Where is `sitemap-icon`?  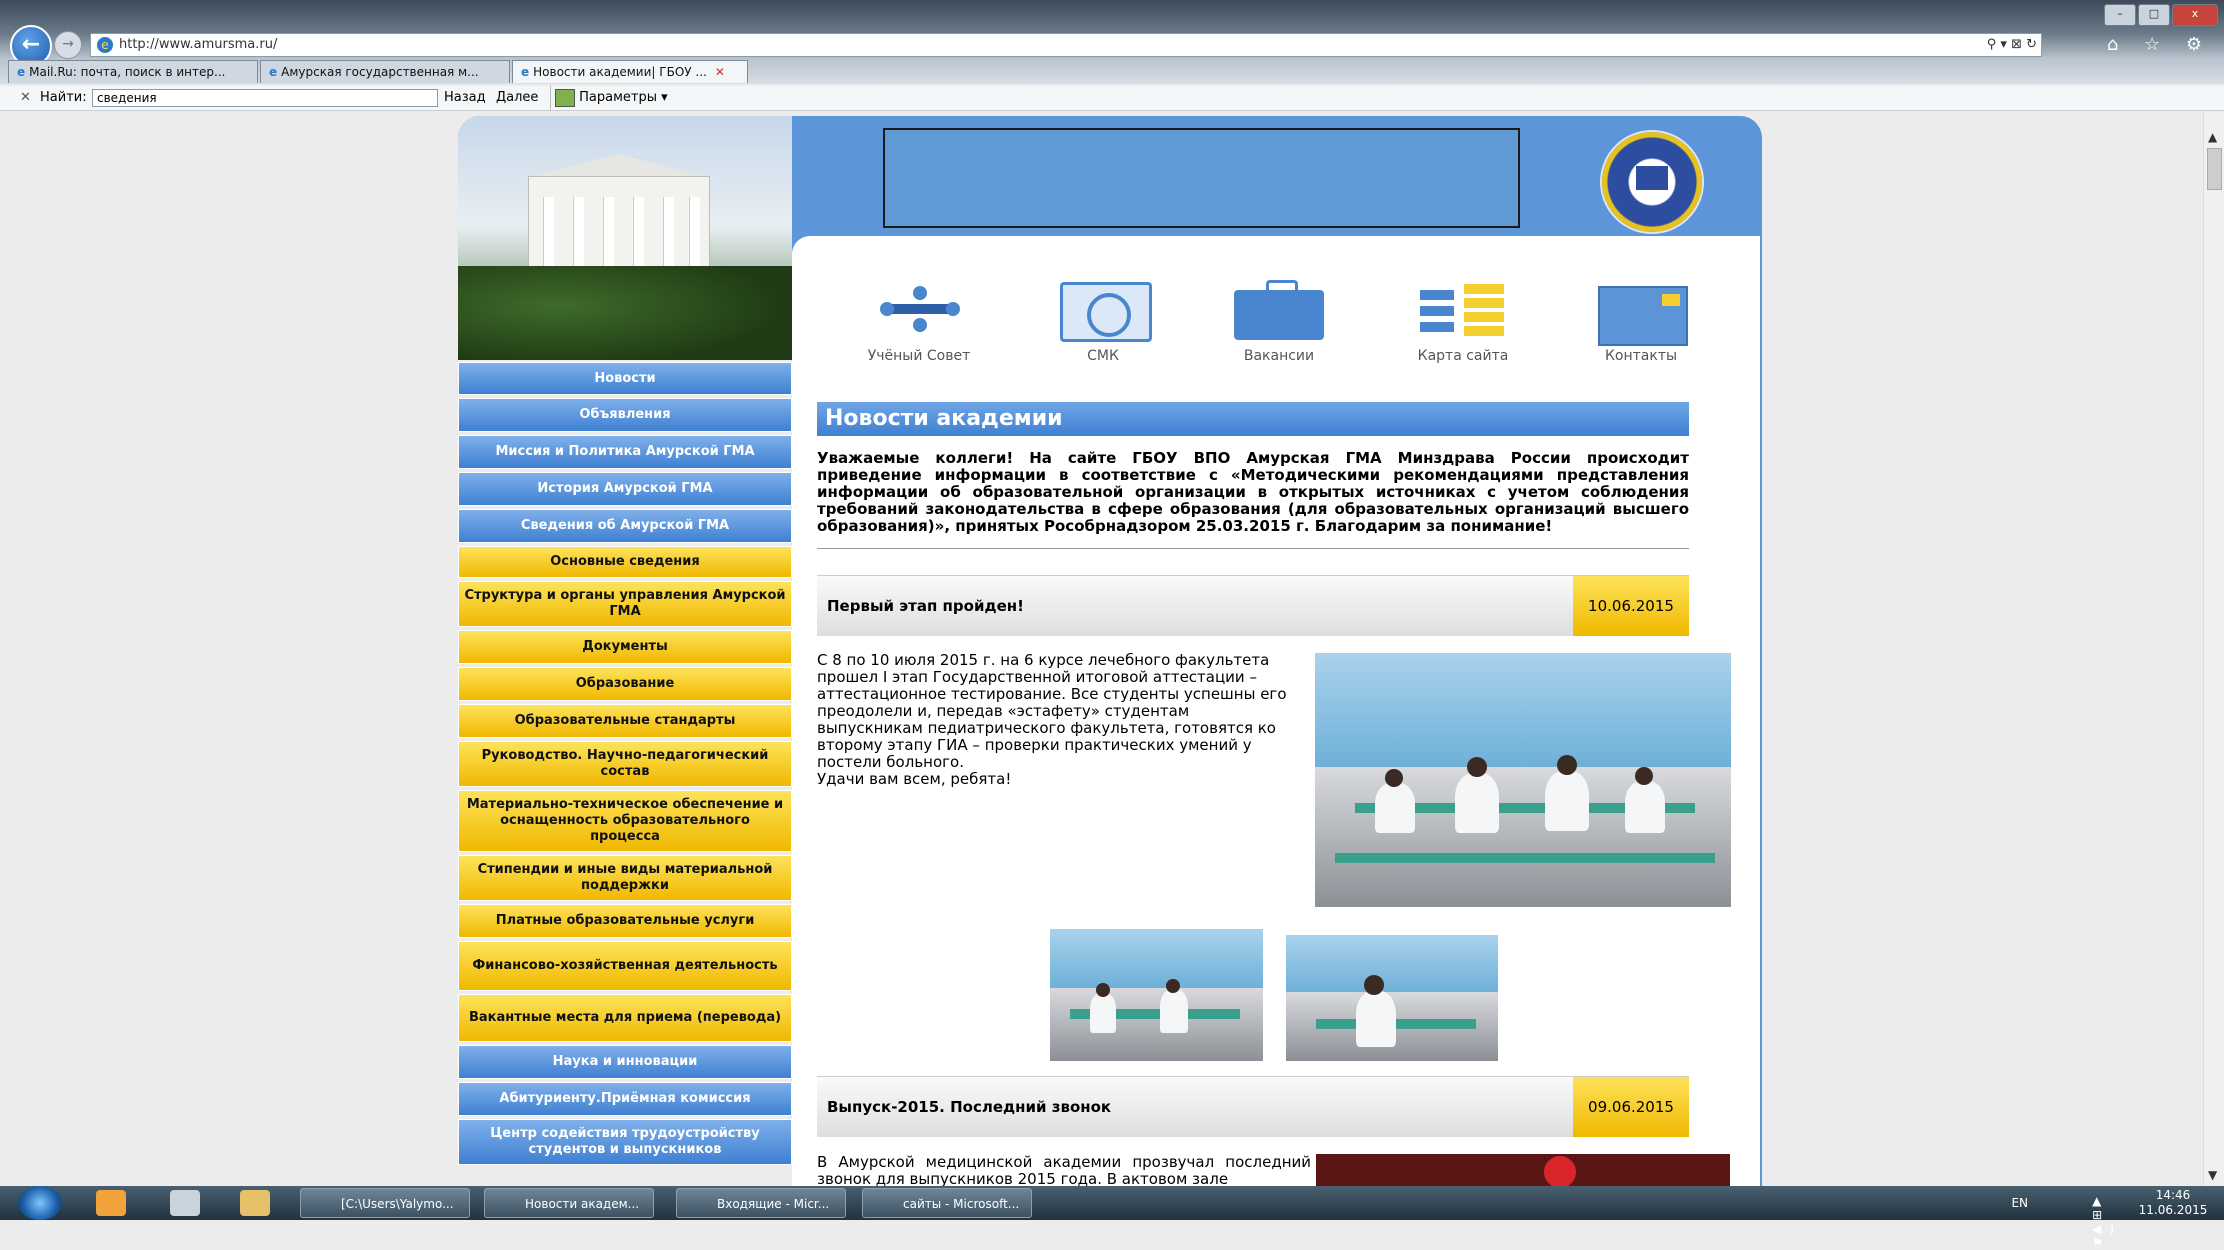 sitemap-icon is located at coordinates (1463, 312).